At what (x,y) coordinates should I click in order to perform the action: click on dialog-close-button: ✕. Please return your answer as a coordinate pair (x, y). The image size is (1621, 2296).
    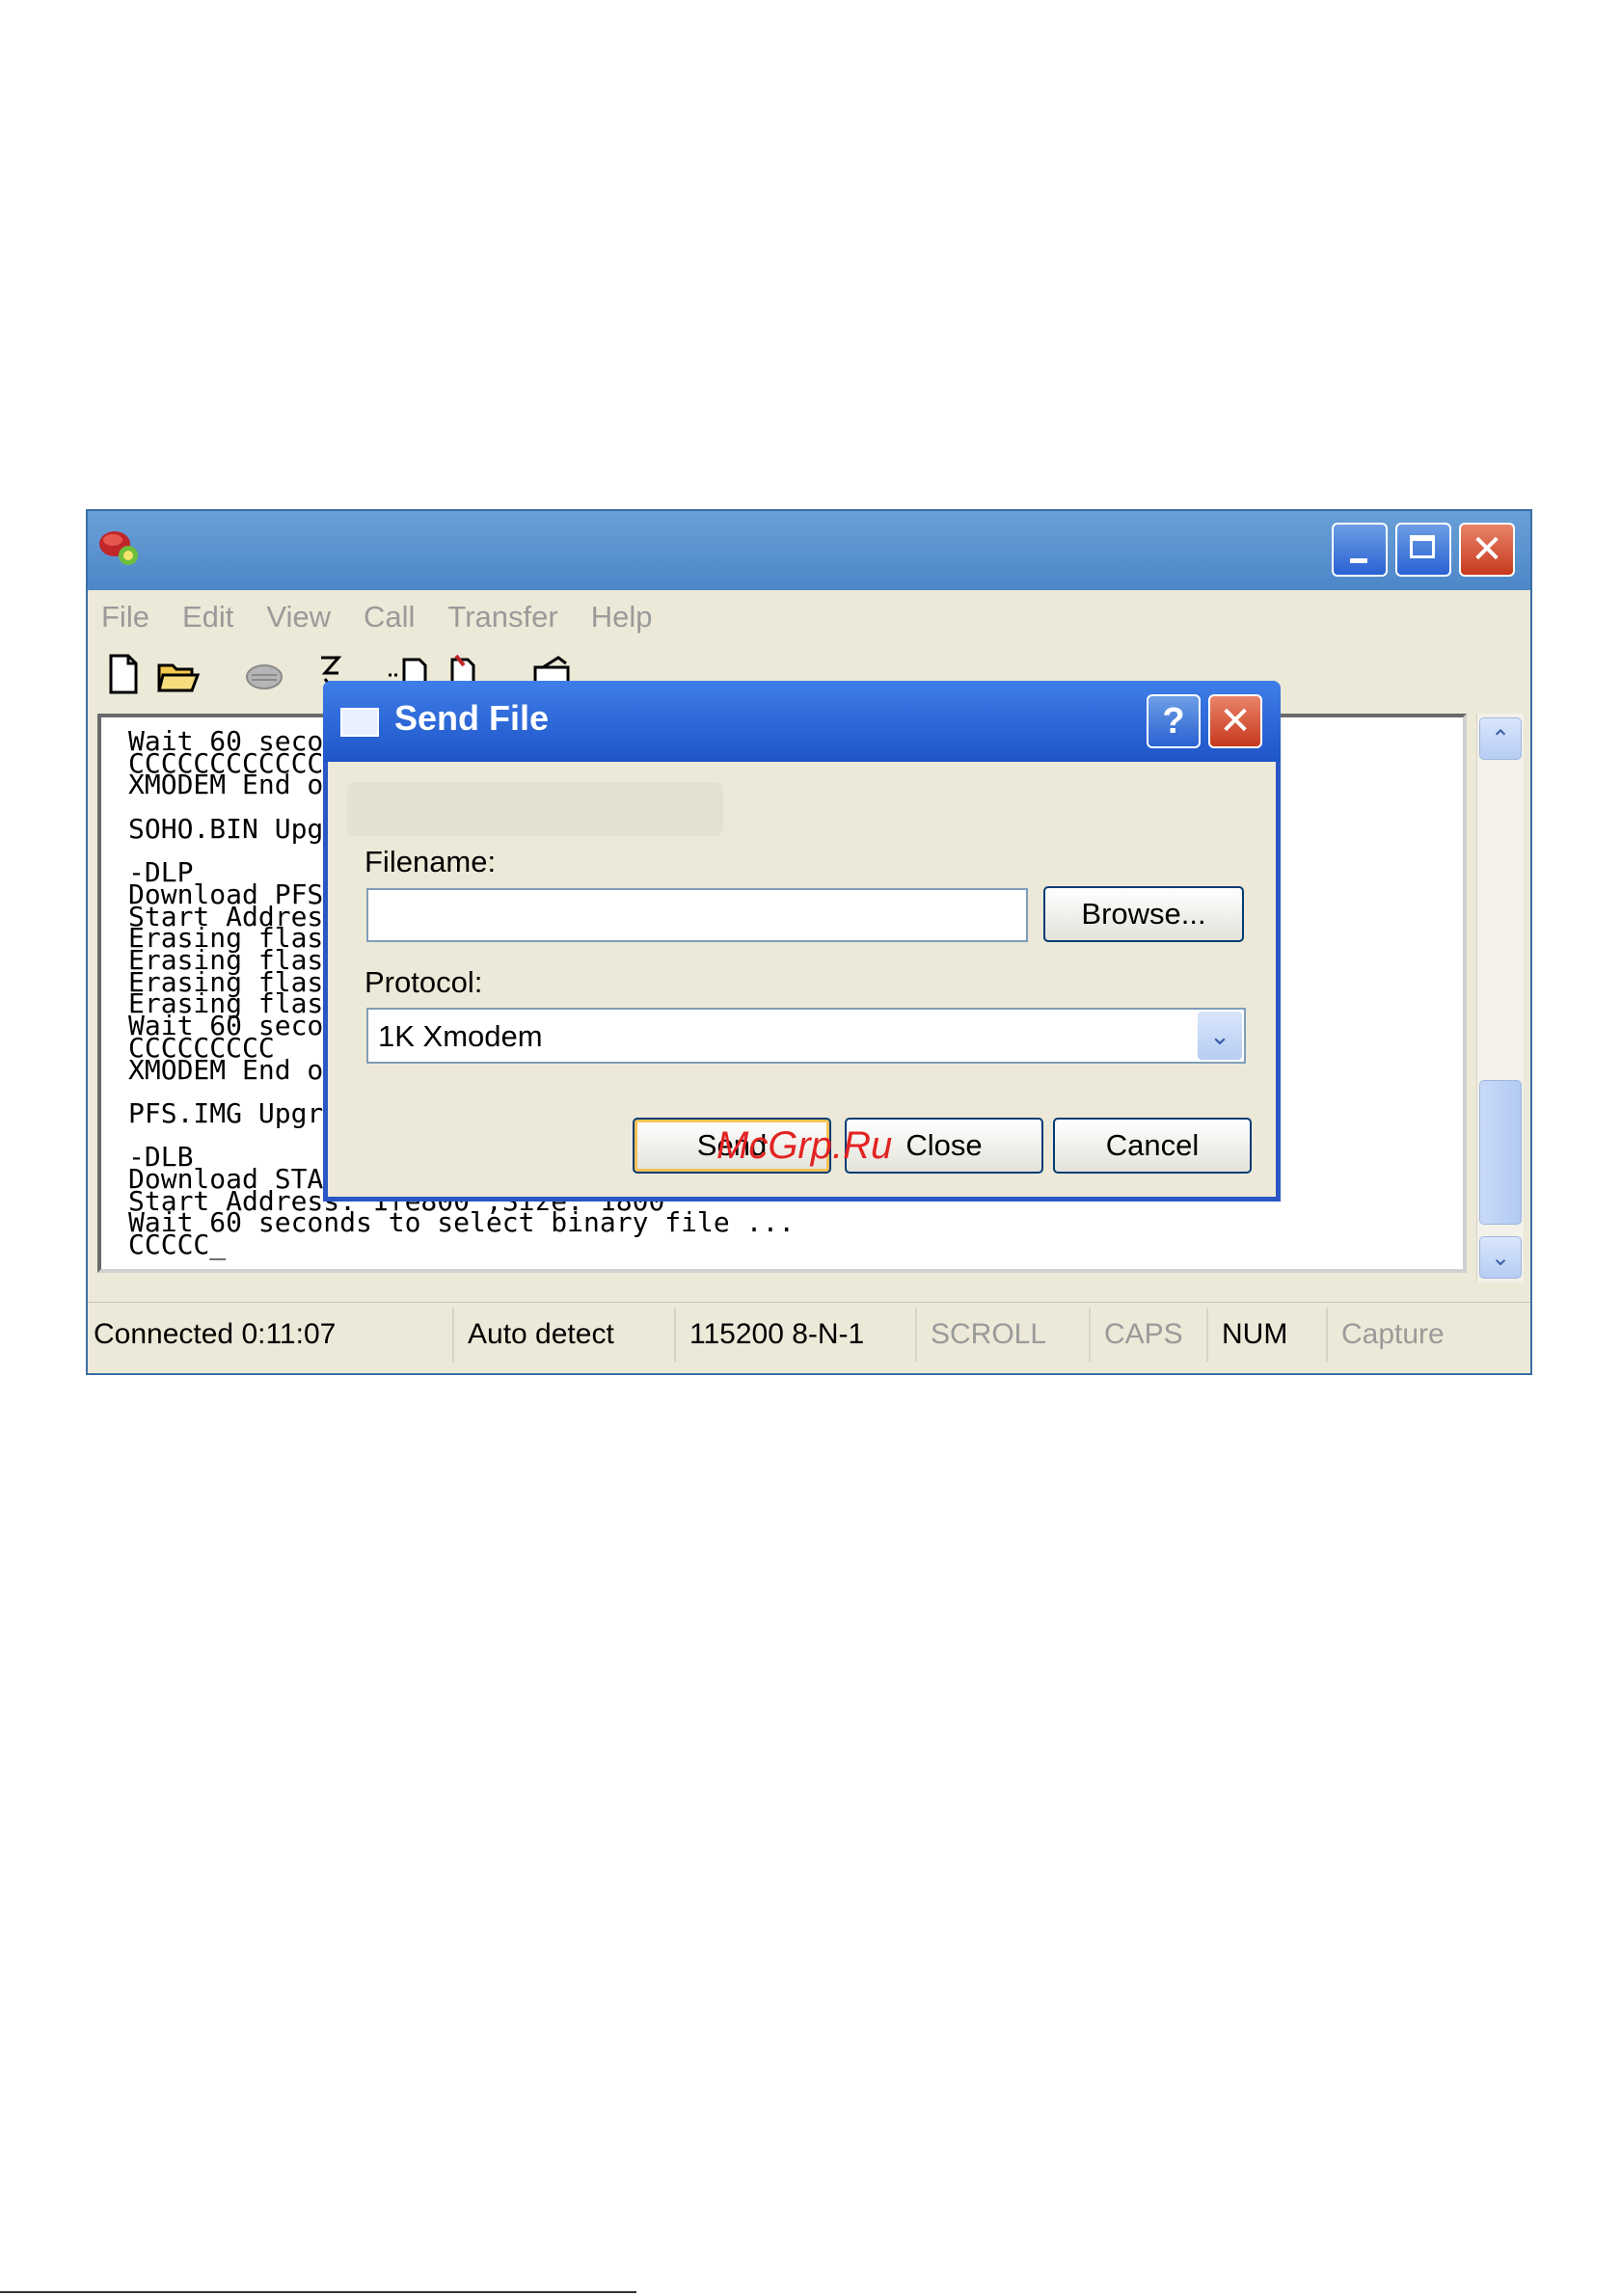
    Looking at the image, I should click on (1235, 721).